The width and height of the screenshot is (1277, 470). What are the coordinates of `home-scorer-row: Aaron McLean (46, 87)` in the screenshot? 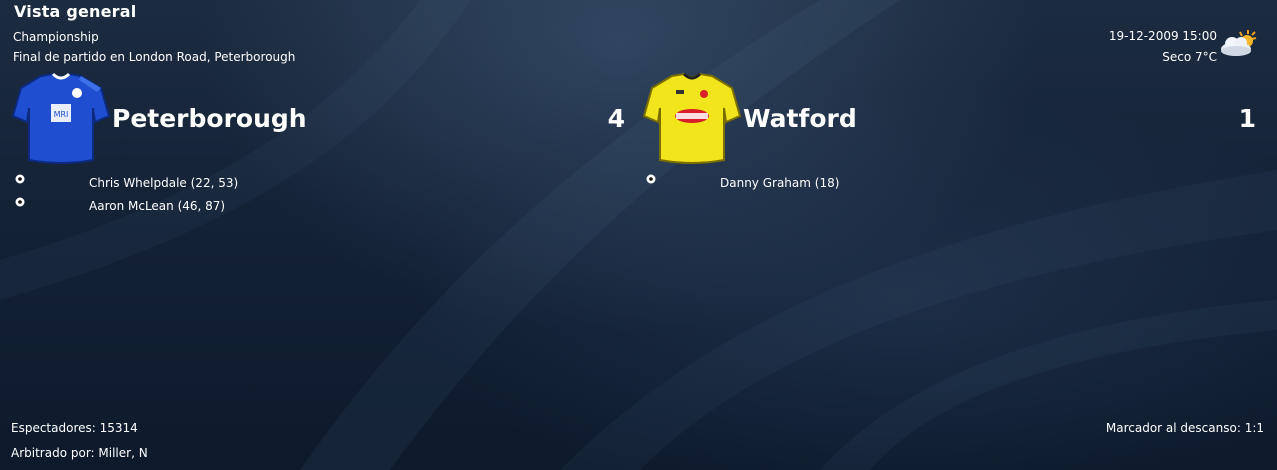 It's located at (145, 207).